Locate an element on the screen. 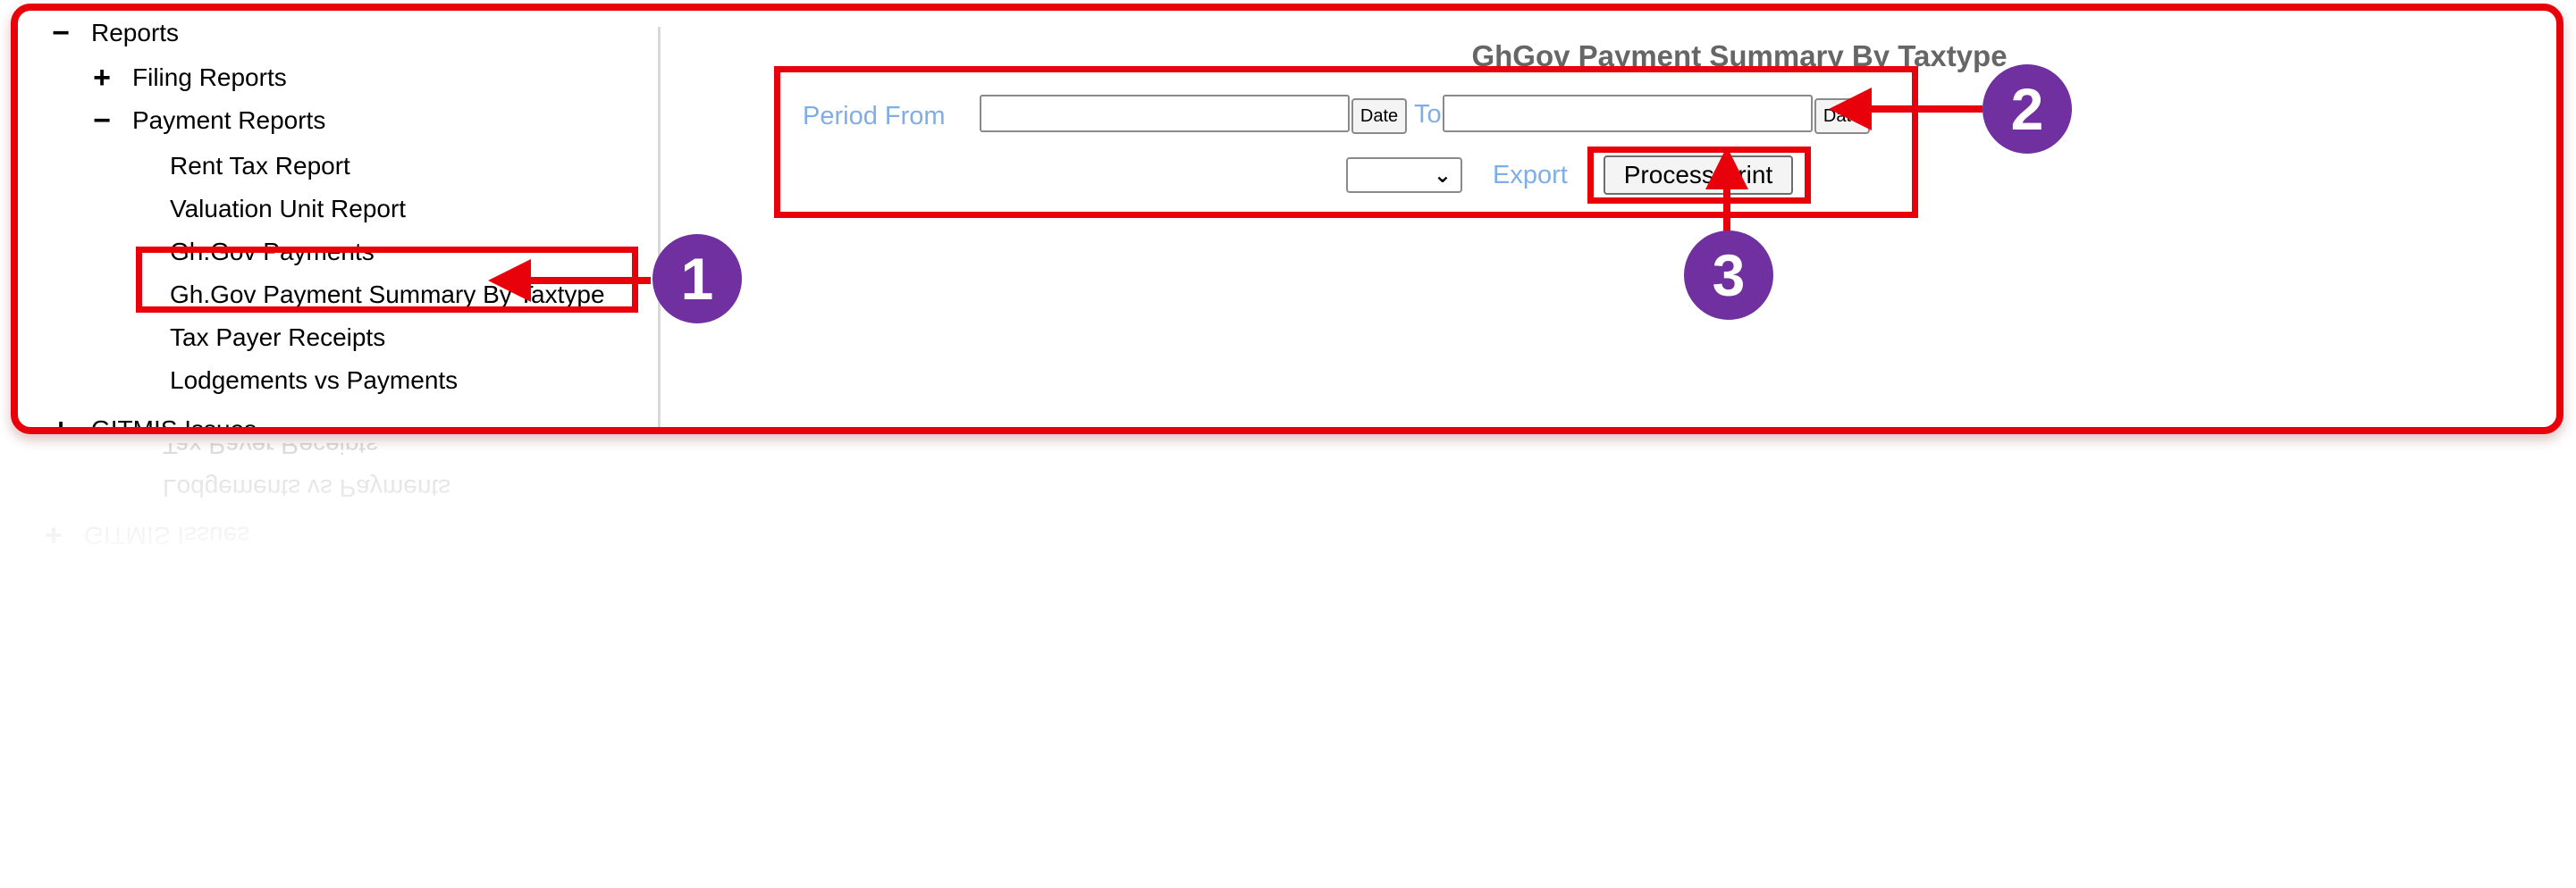 This screenshot has height=888, width=2576. tree-item-reports: − Reports is located at coordinates (111, 33).